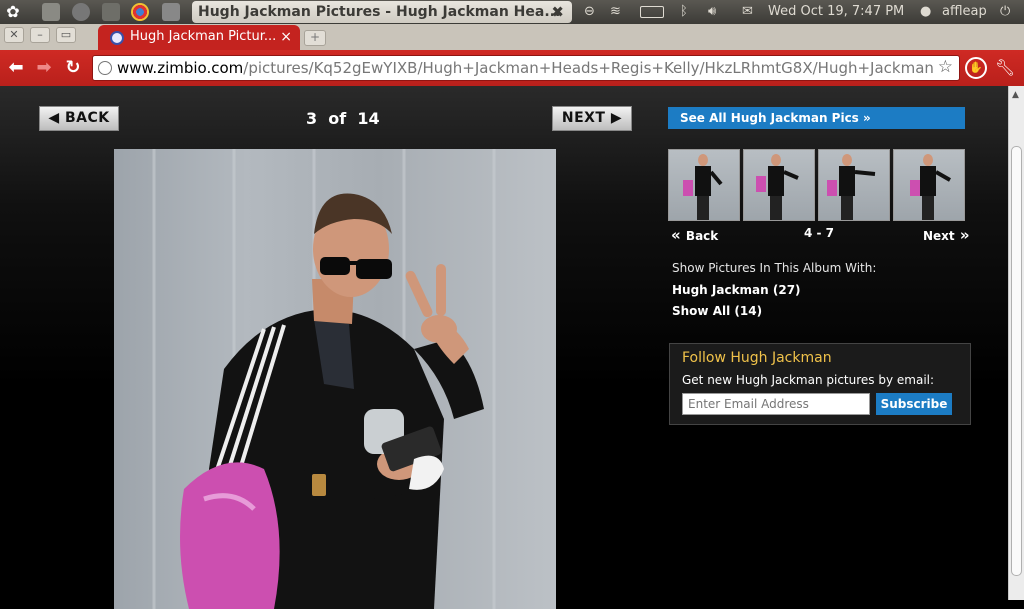  I want to click on wifi-icon: ≋, so click(615, 11).